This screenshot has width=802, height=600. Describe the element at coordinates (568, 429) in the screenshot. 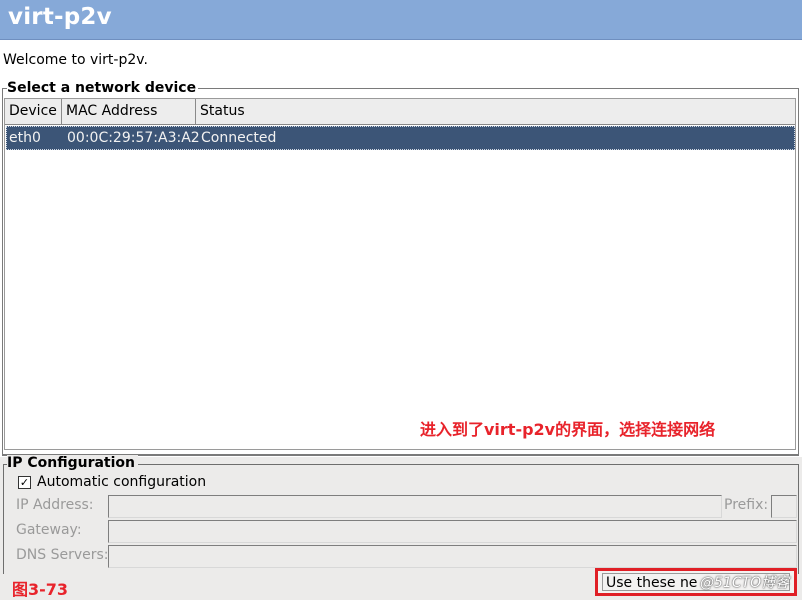

I see `annotation-text: 进入到了virt-p2v的界面，选择连接网络` at that location.